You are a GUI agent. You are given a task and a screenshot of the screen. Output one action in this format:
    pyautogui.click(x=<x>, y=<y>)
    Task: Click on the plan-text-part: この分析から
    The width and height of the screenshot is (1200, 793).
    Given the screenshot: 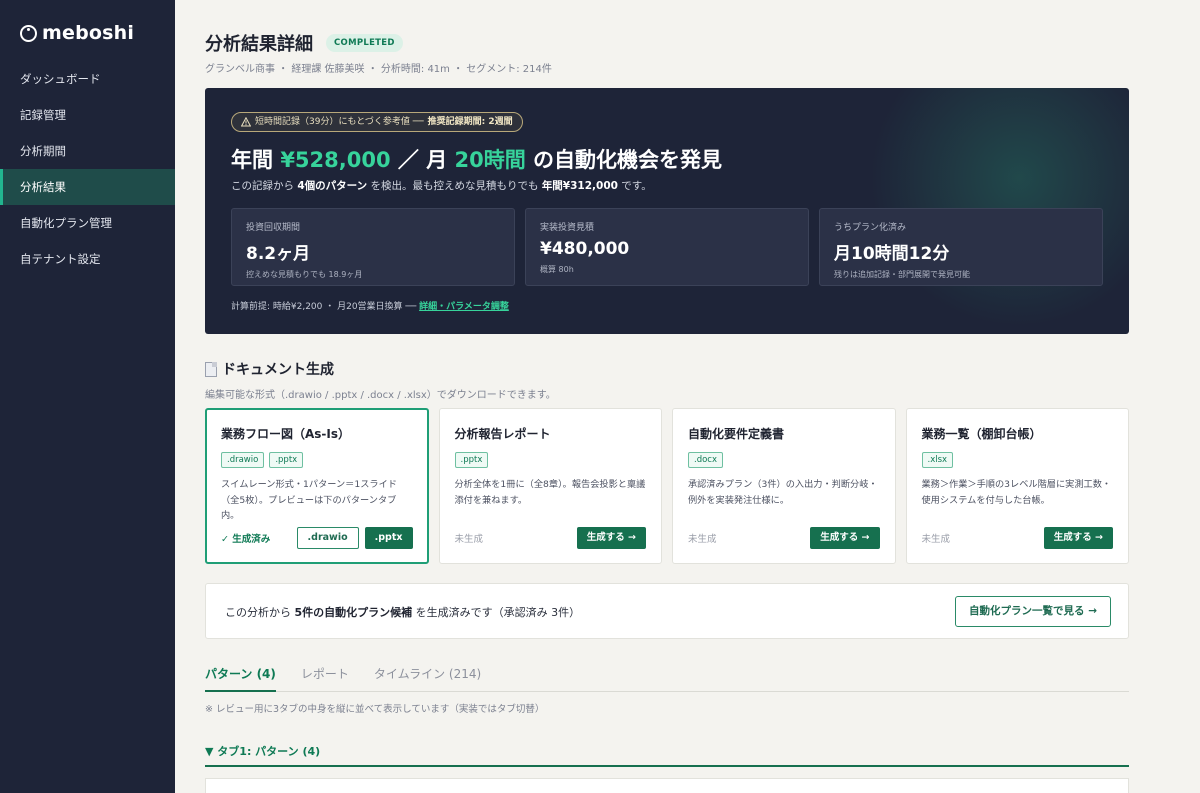 What is the action you would take?
    pyautogui.click(x=260, y=612)
    